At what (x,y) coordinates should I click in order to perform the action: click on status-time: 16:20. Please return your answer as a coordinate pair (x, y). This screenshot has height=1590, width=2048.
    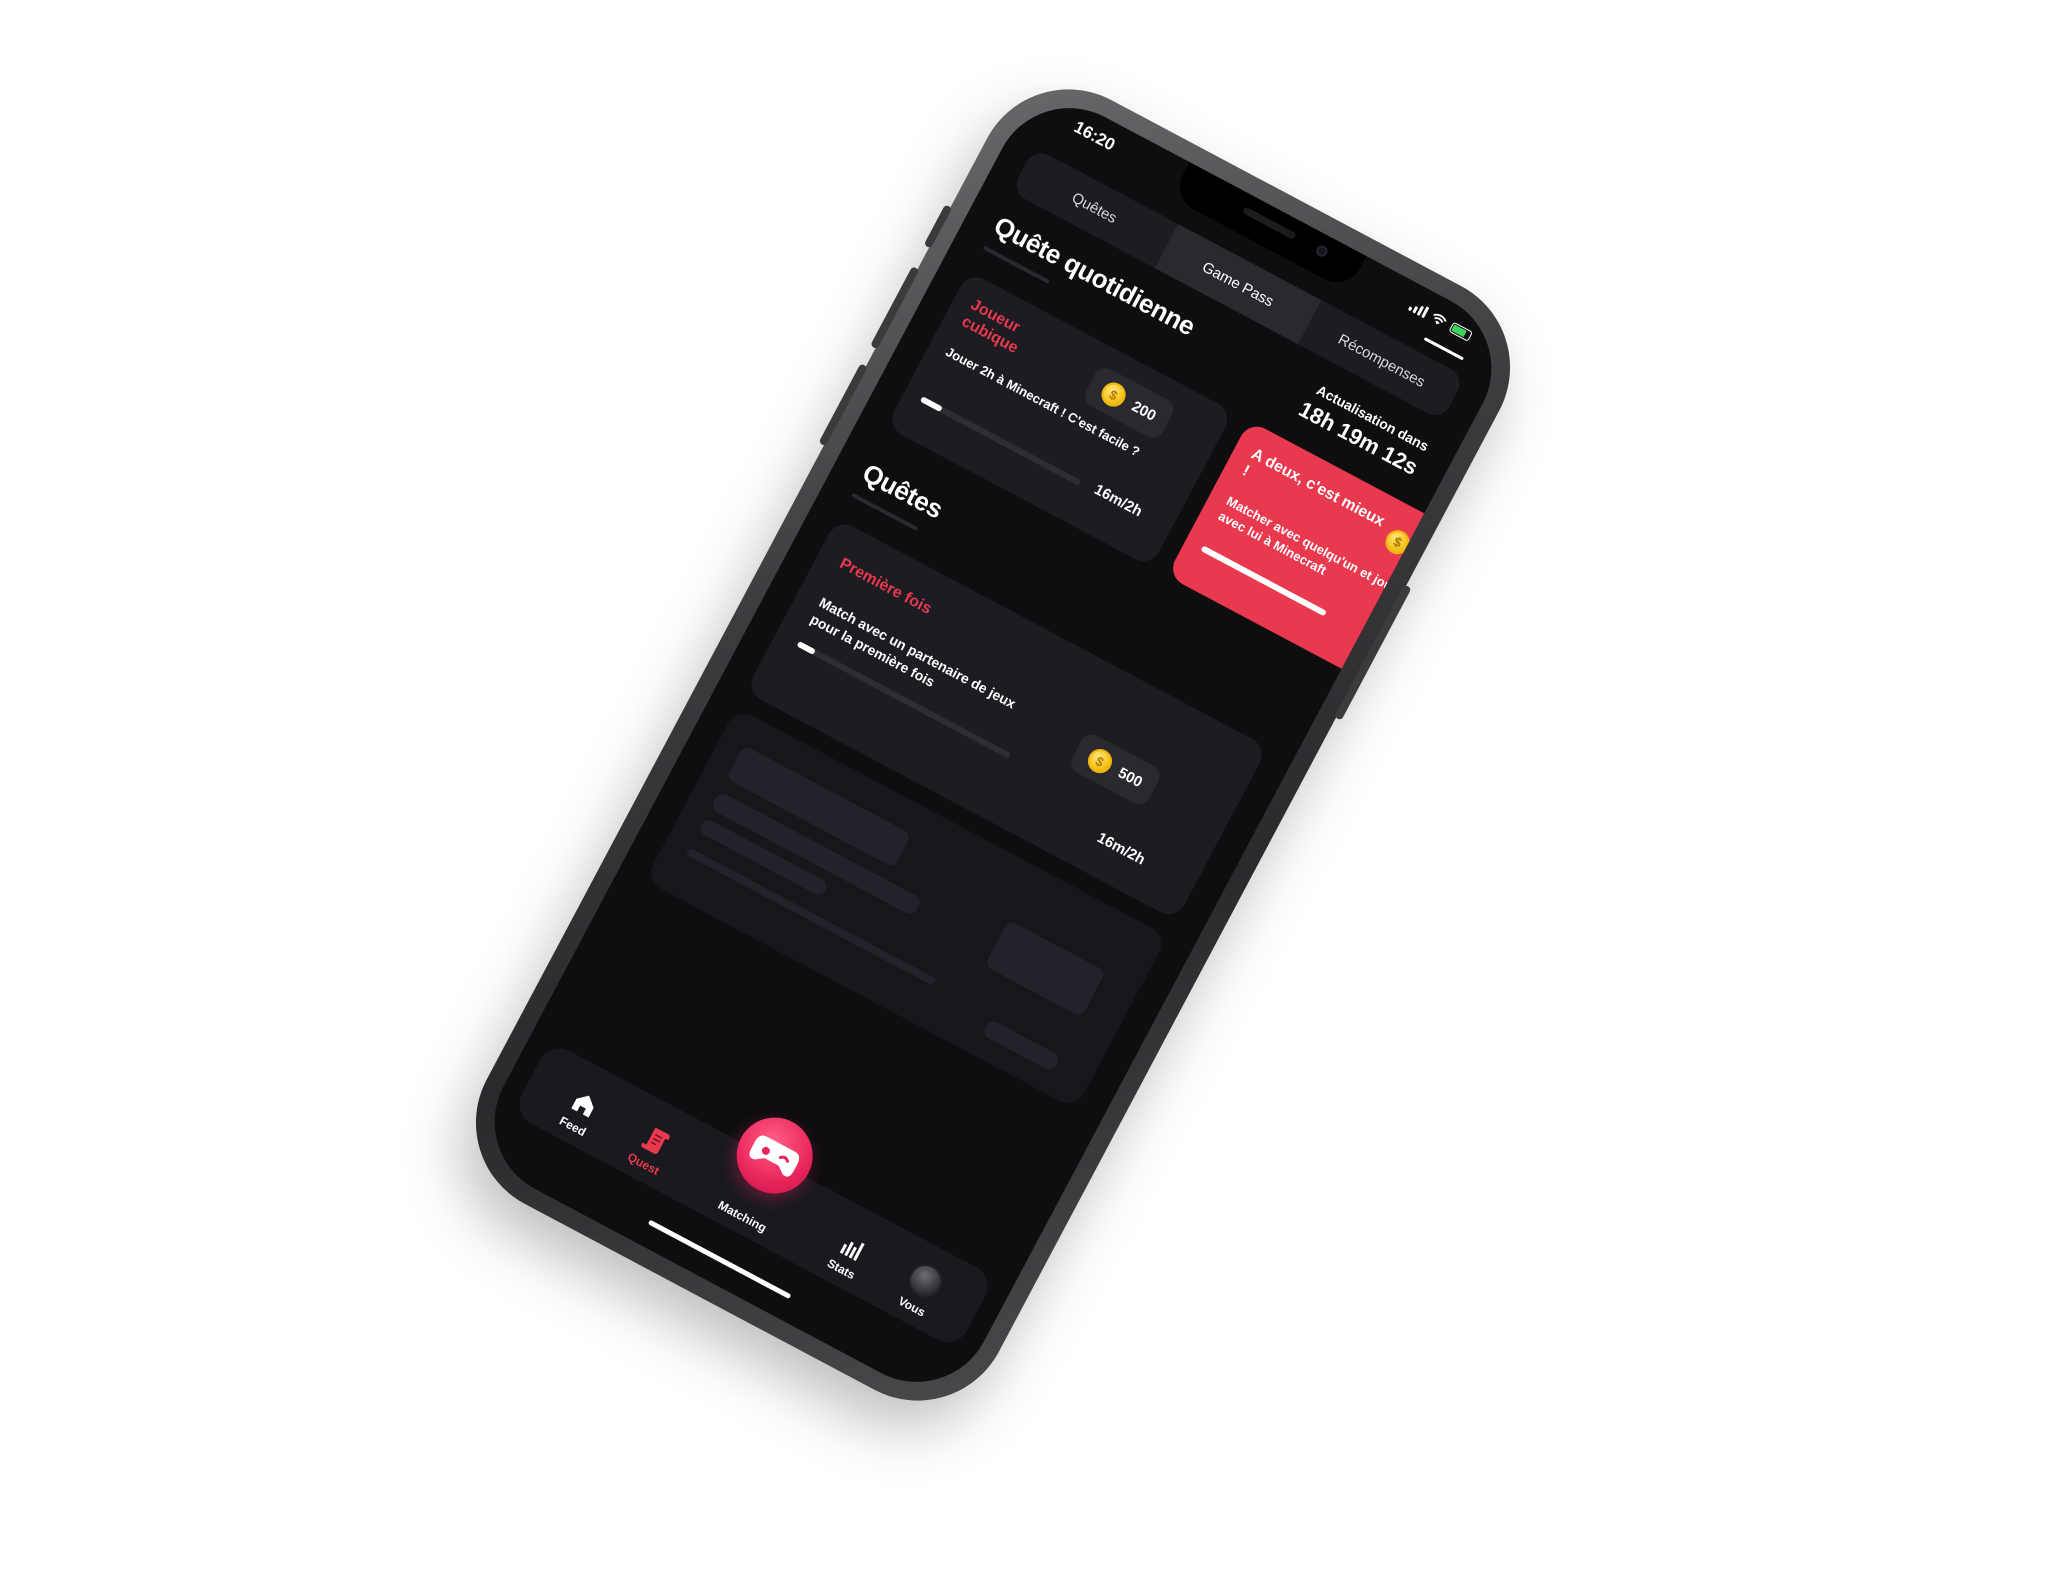
    Looking at the image, I should click on (1094, 136).